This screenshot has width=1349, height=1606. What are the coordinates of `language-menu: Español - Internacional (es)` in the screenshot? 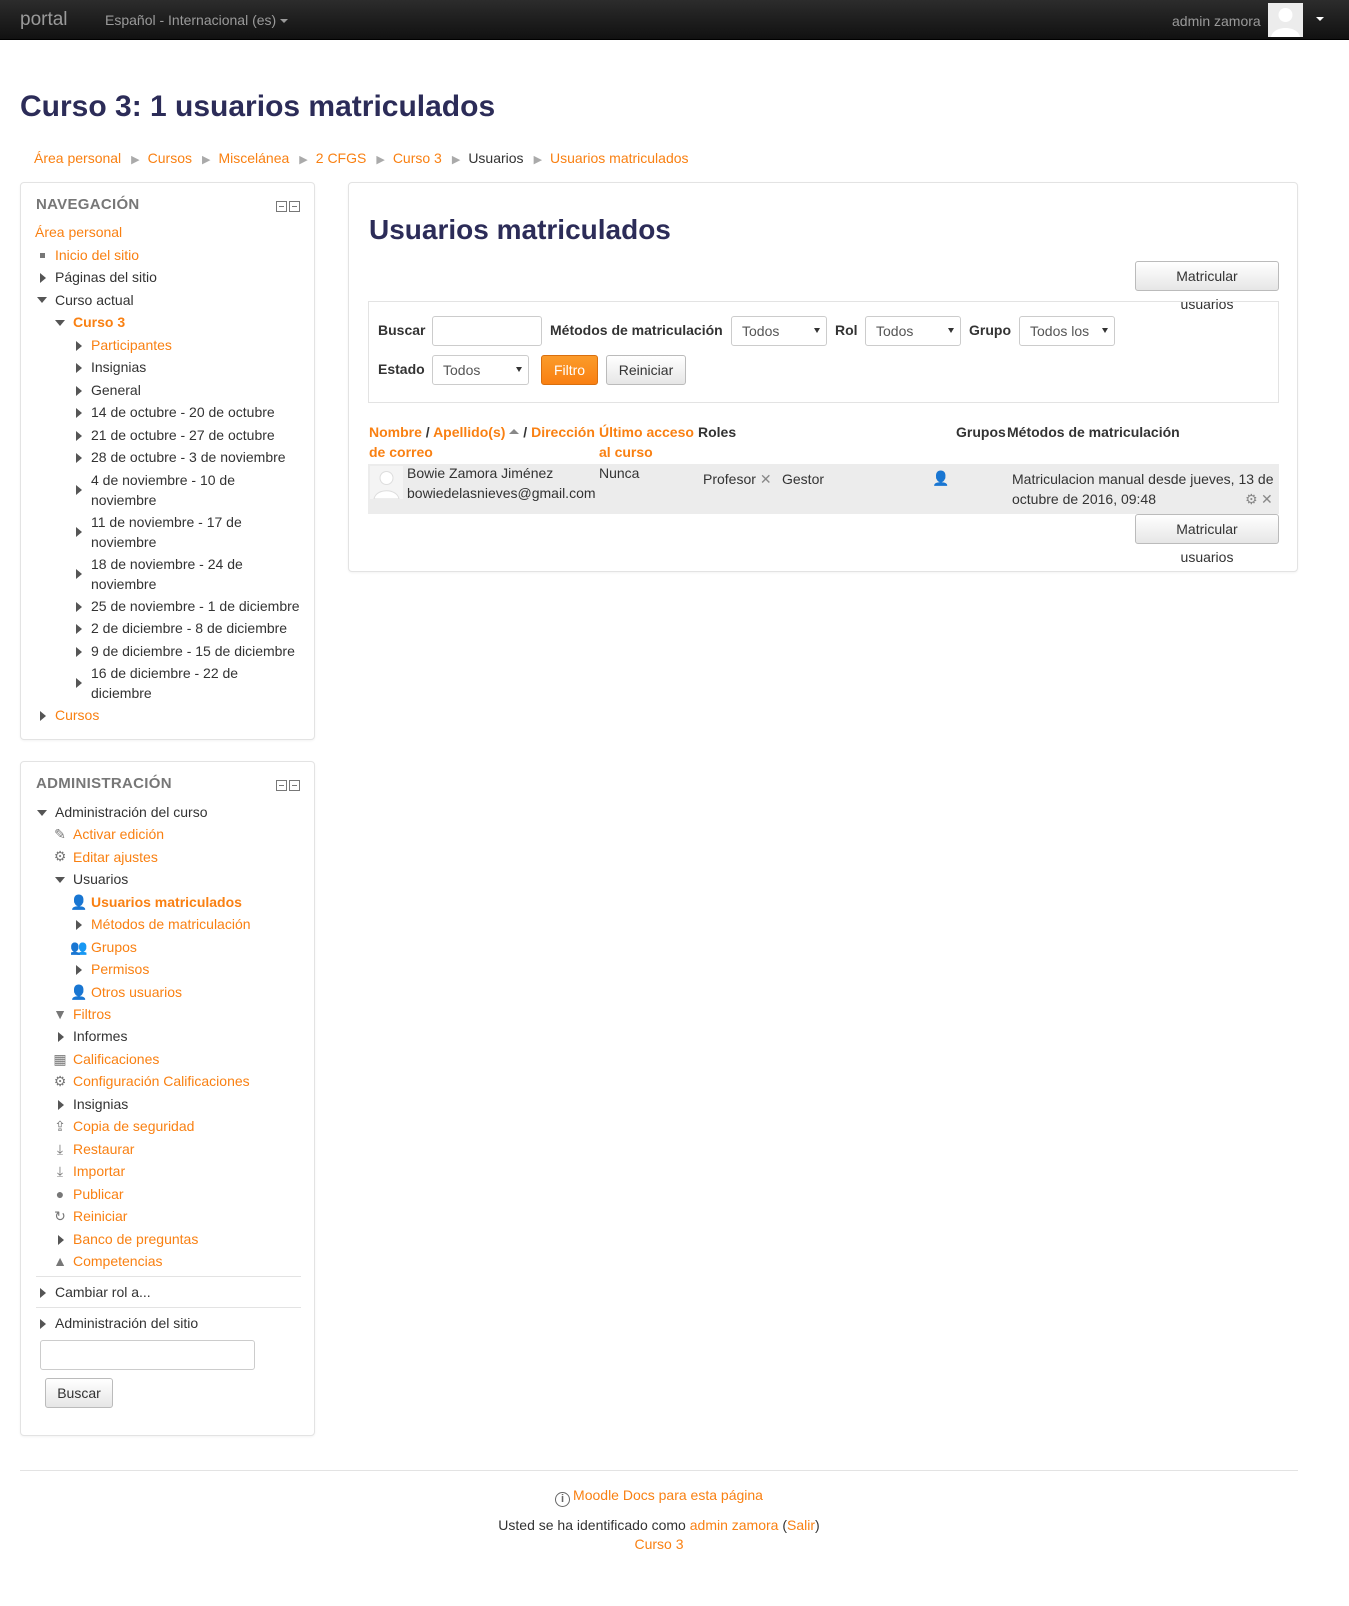 It's located at (197, 20).